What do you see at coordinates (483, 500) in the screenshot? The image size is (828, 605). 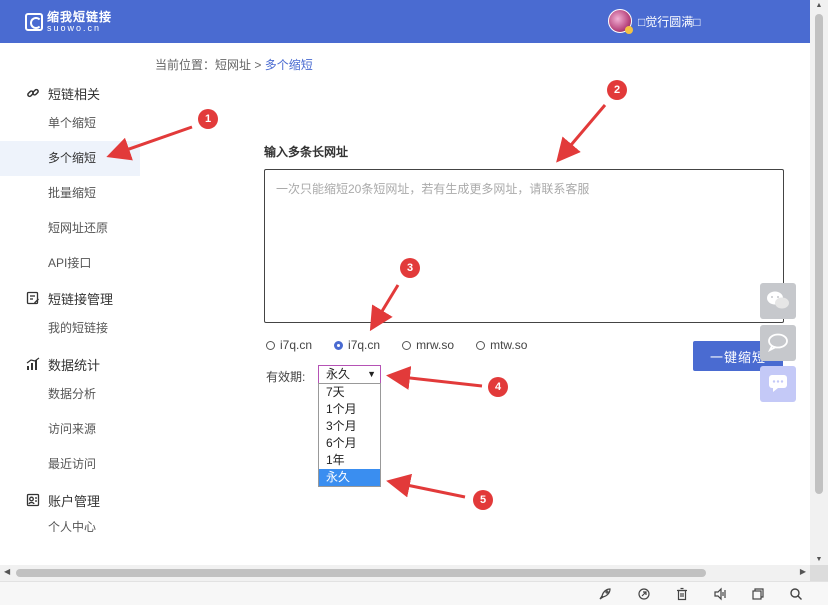 I see `annotation-marker-5: 5` at bounding box center [483, 500].